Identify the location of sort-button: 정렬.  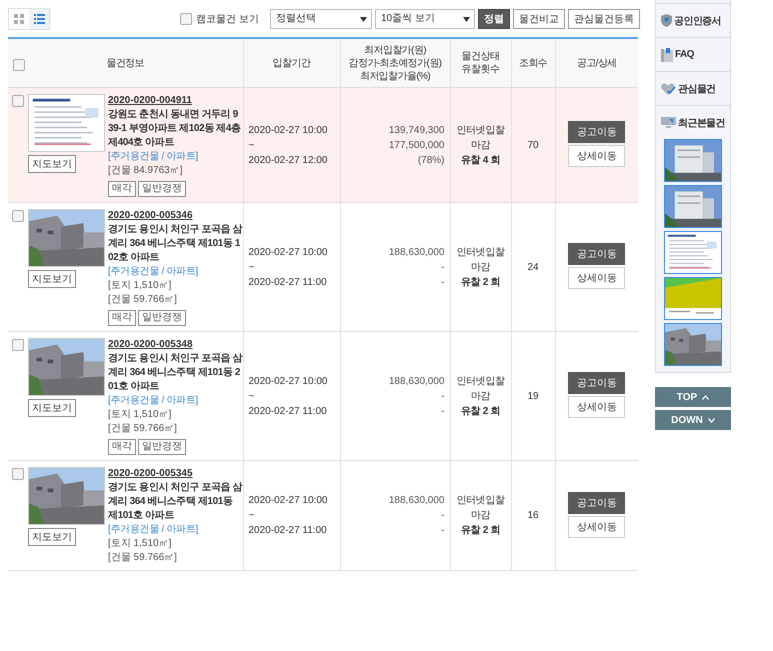
(494, 18).